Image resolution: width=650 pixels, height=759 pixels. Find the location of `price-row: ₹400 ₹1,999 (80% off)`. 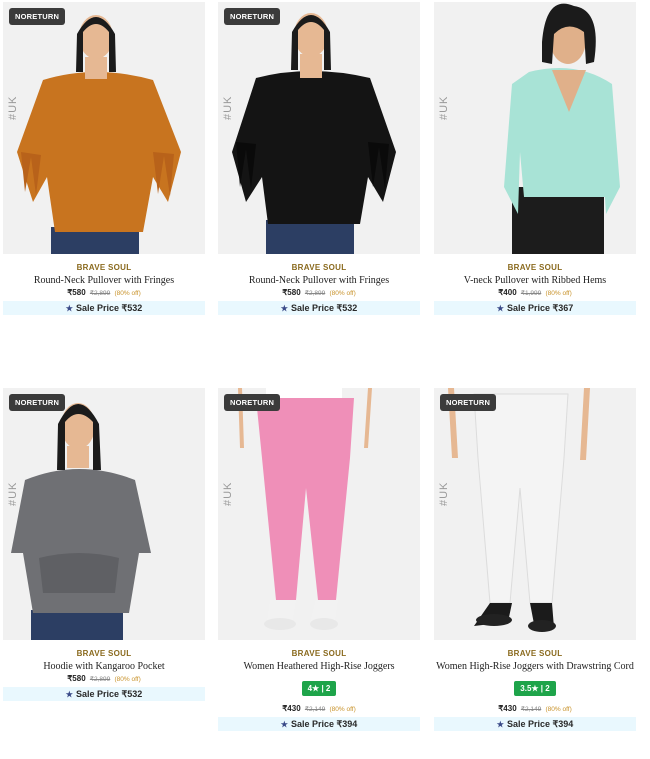

price-row: ₹400 ₹1,999 (80% off) is located at coordinates (535, 292).